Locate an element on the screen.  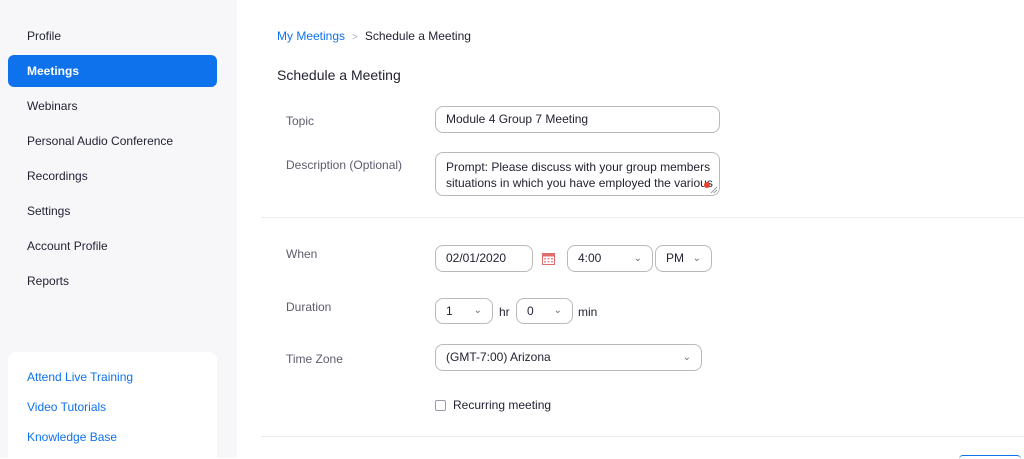
sidebar-item-settings: Settings is located at coordinates (112, 211).